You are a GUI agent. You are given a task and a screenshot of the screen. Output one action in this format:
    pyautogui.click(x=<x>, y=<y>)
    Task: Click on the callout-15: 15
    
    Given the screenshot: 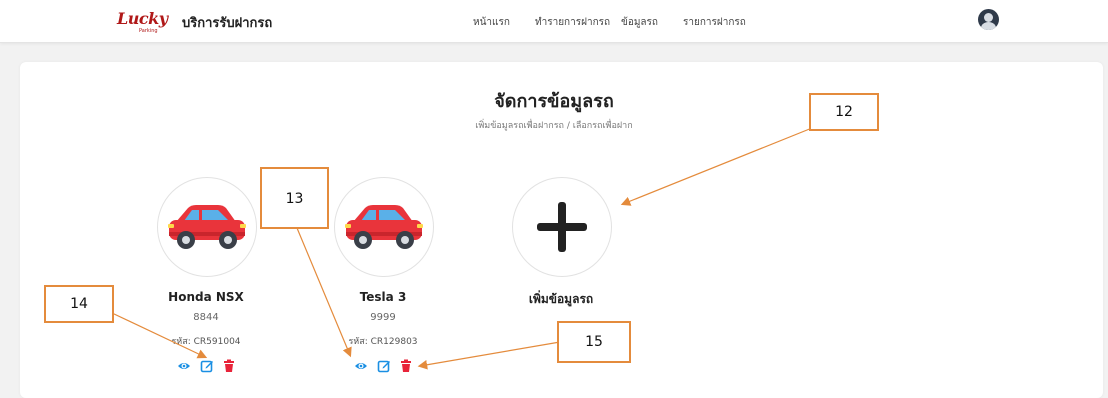 What is the action you would take?
    pyautogui.click(x=594, y=342)
    